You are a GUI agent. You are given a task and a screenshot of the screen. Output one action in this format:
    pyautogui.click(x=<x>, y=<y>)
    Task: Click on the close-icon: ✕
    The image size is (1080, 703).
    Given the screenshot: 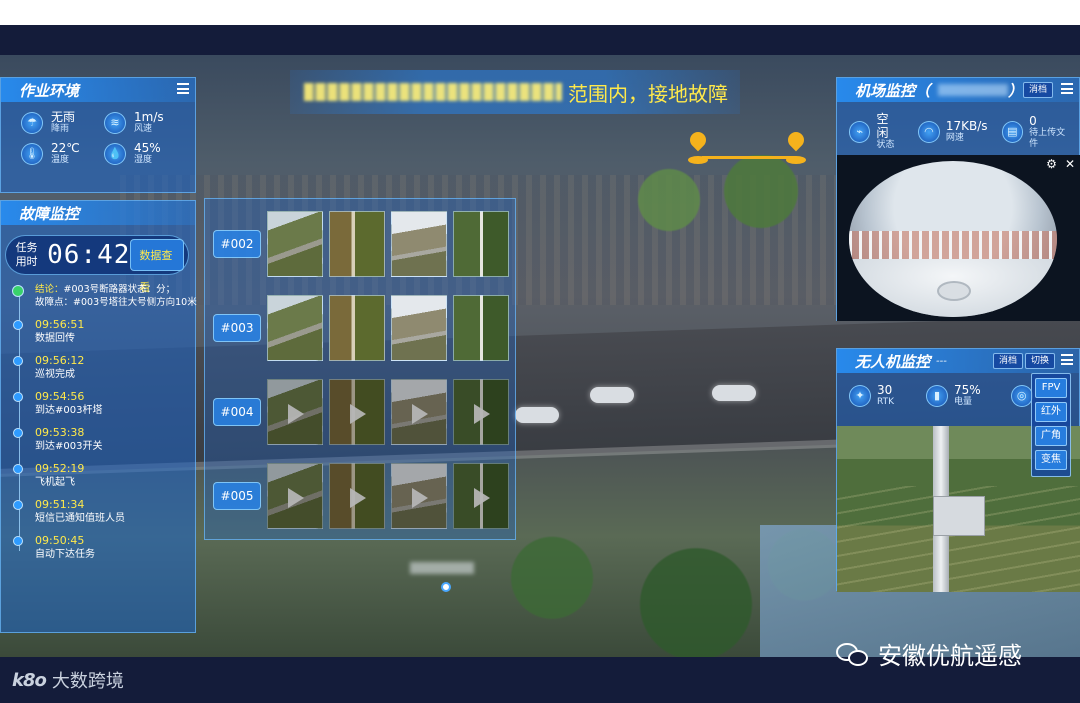 What is the action you would take?
    pyautogui.click(x=1070, y=164)
    